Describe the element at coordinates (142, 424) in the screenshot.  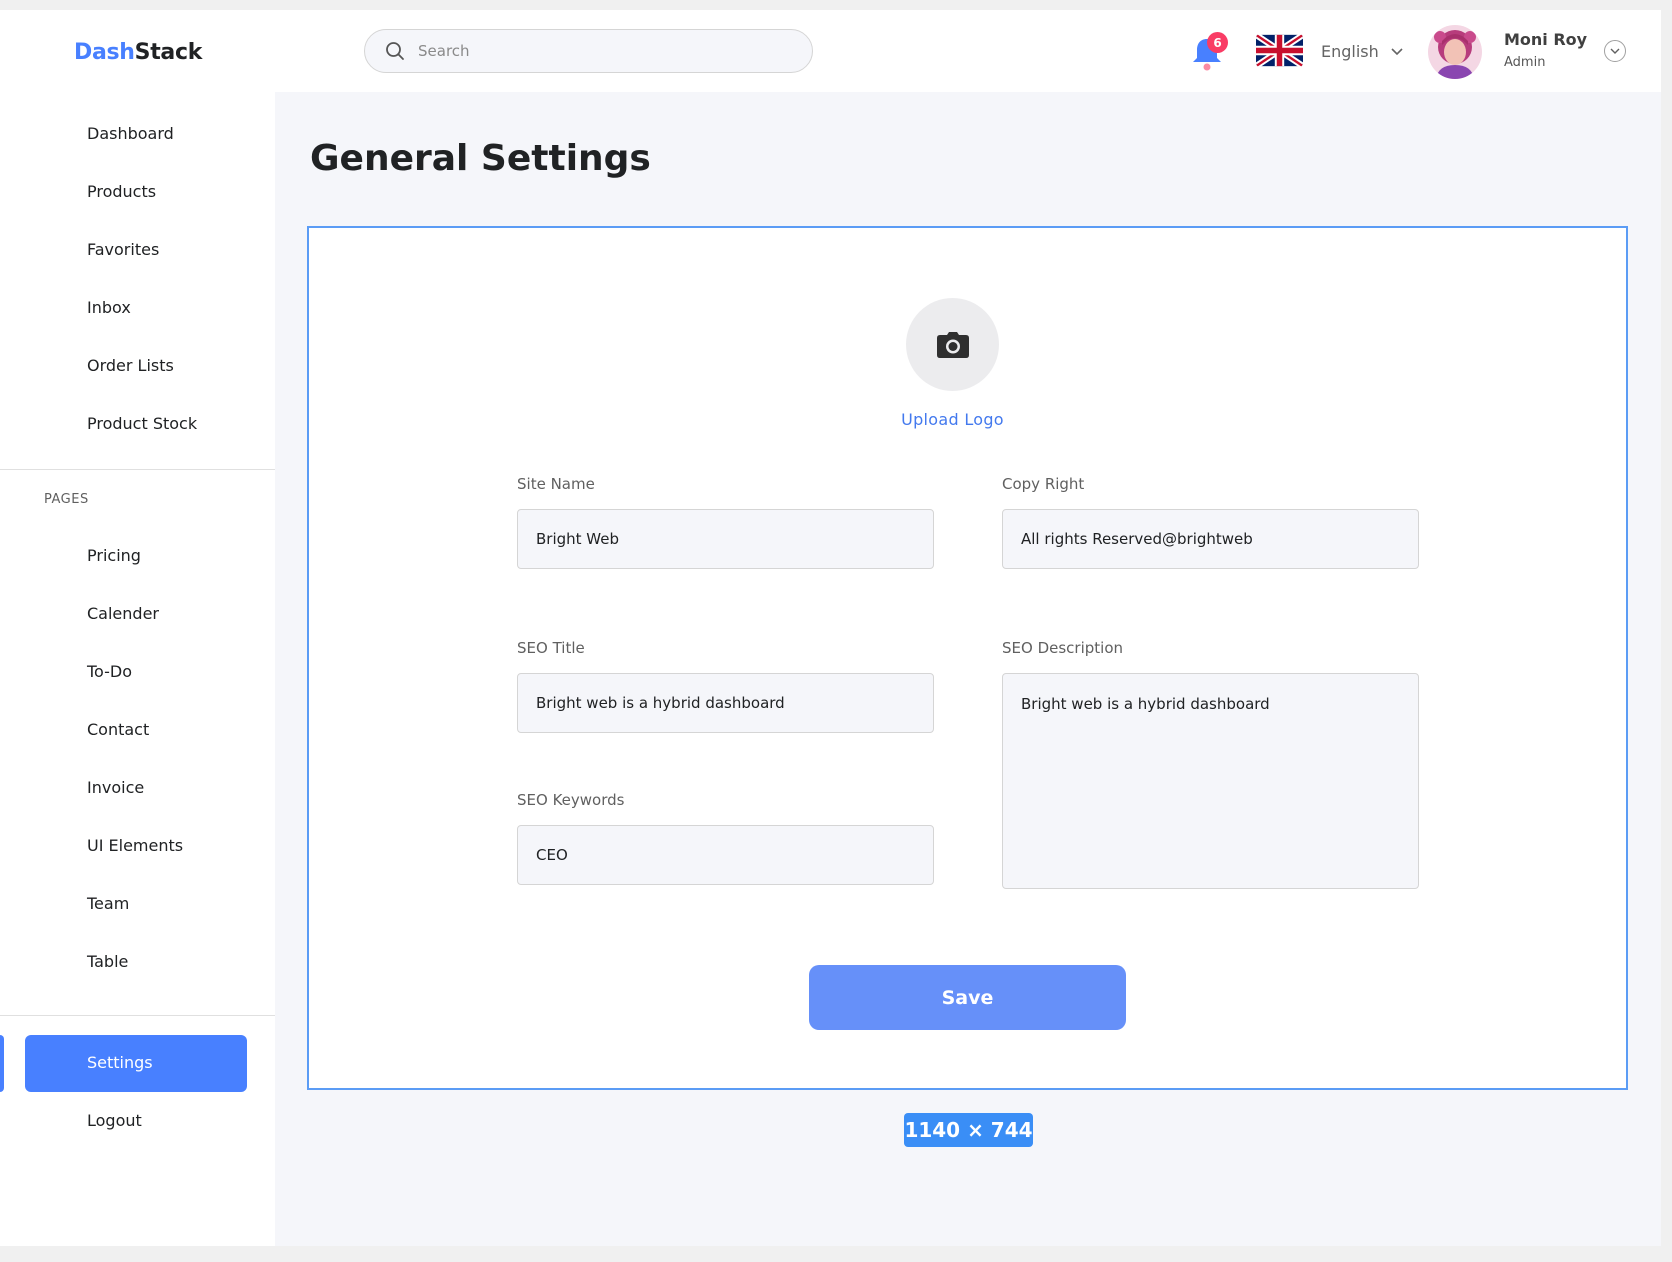
I see `sidebar-item-product-stock: Product Stock` at that location.